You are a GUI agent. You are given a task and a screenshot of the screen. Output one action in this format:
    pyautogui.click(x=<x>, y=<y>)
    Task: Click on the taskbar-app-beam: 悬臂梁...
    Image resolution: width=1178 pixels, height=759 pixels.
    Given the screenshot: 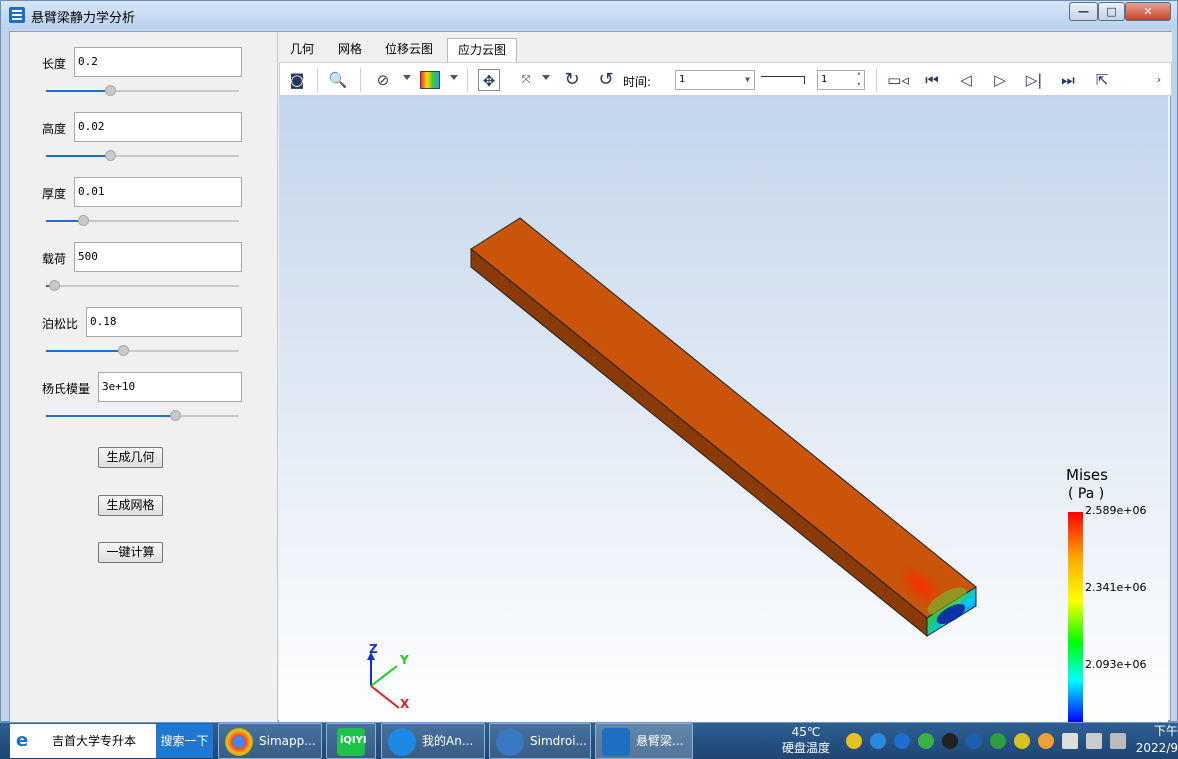 What is the action you would take?
    pyautogui.click(x=644, y=741)
    